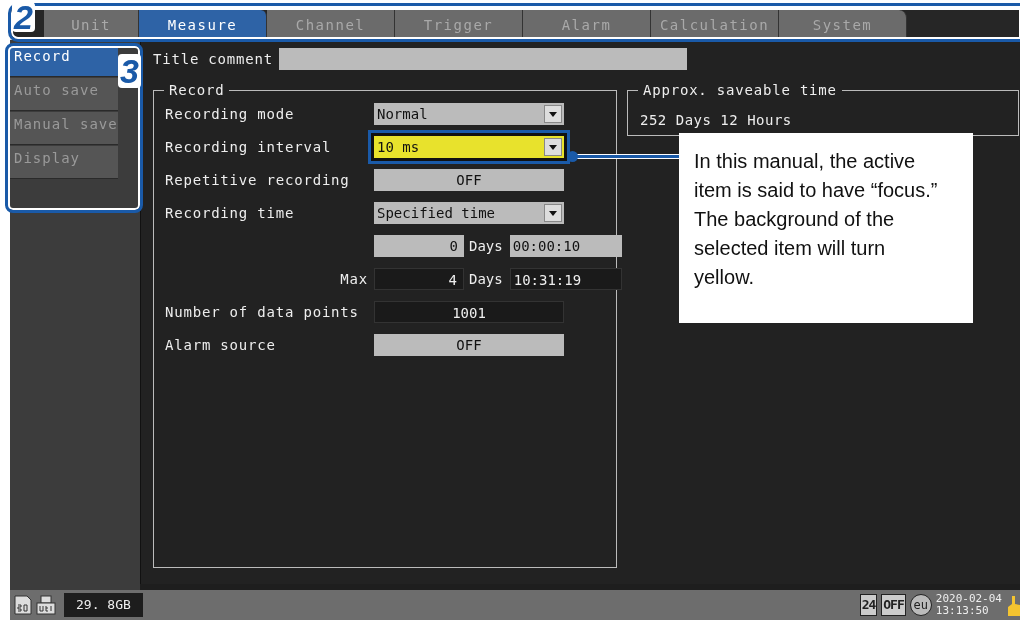 The image size is (1020, 620). What do you see at coordinates (419, 279) in the screenshot?
I see `days-readout: 4` at bounding box center [419, 279].